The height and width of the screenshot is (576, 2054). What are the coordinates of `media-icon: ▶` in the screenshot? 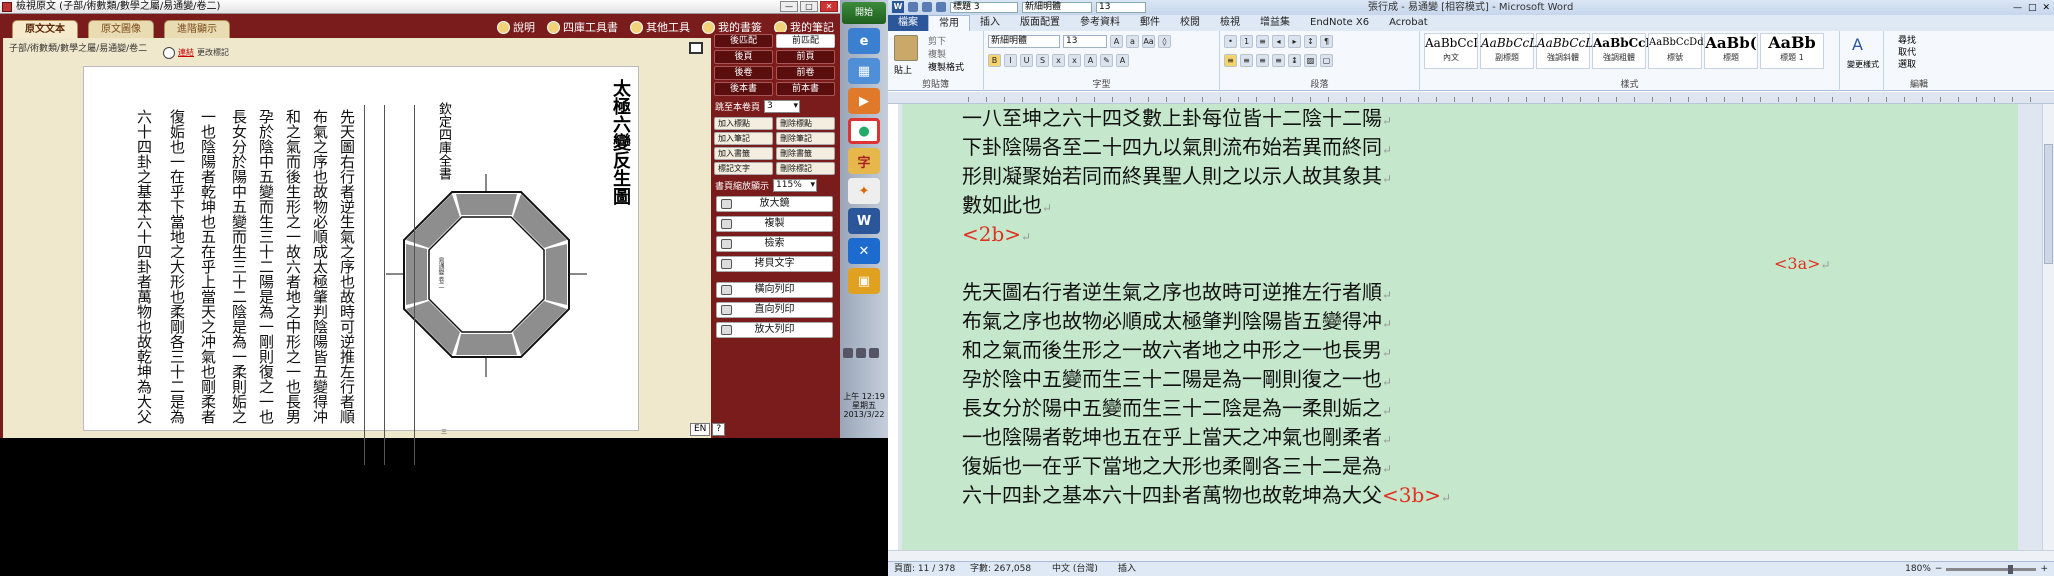 It's located at (864, 101).